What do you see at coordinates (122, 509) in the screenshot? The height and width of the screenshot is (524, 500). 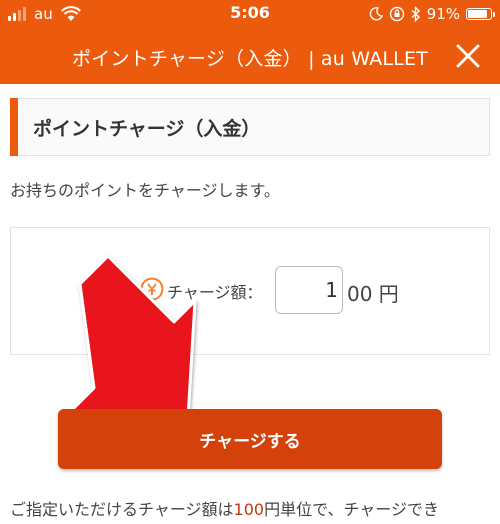 I see `note-text-start: ご指定いただけるチャージ額は` at bounding box center [122, 509].